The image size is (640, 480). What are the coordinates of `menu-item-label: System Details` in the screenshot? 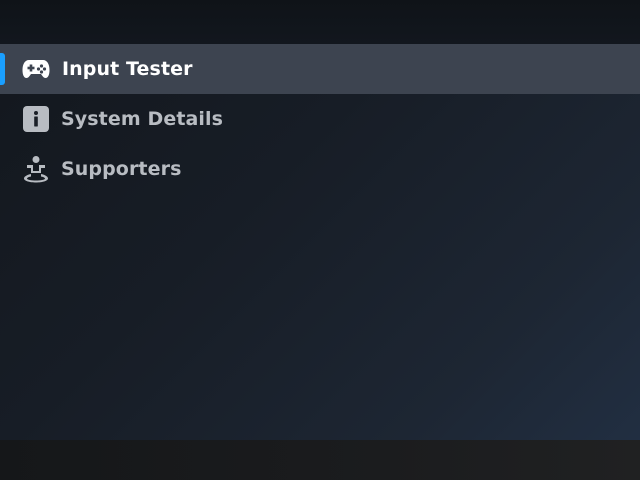 It's located at (142, 119).